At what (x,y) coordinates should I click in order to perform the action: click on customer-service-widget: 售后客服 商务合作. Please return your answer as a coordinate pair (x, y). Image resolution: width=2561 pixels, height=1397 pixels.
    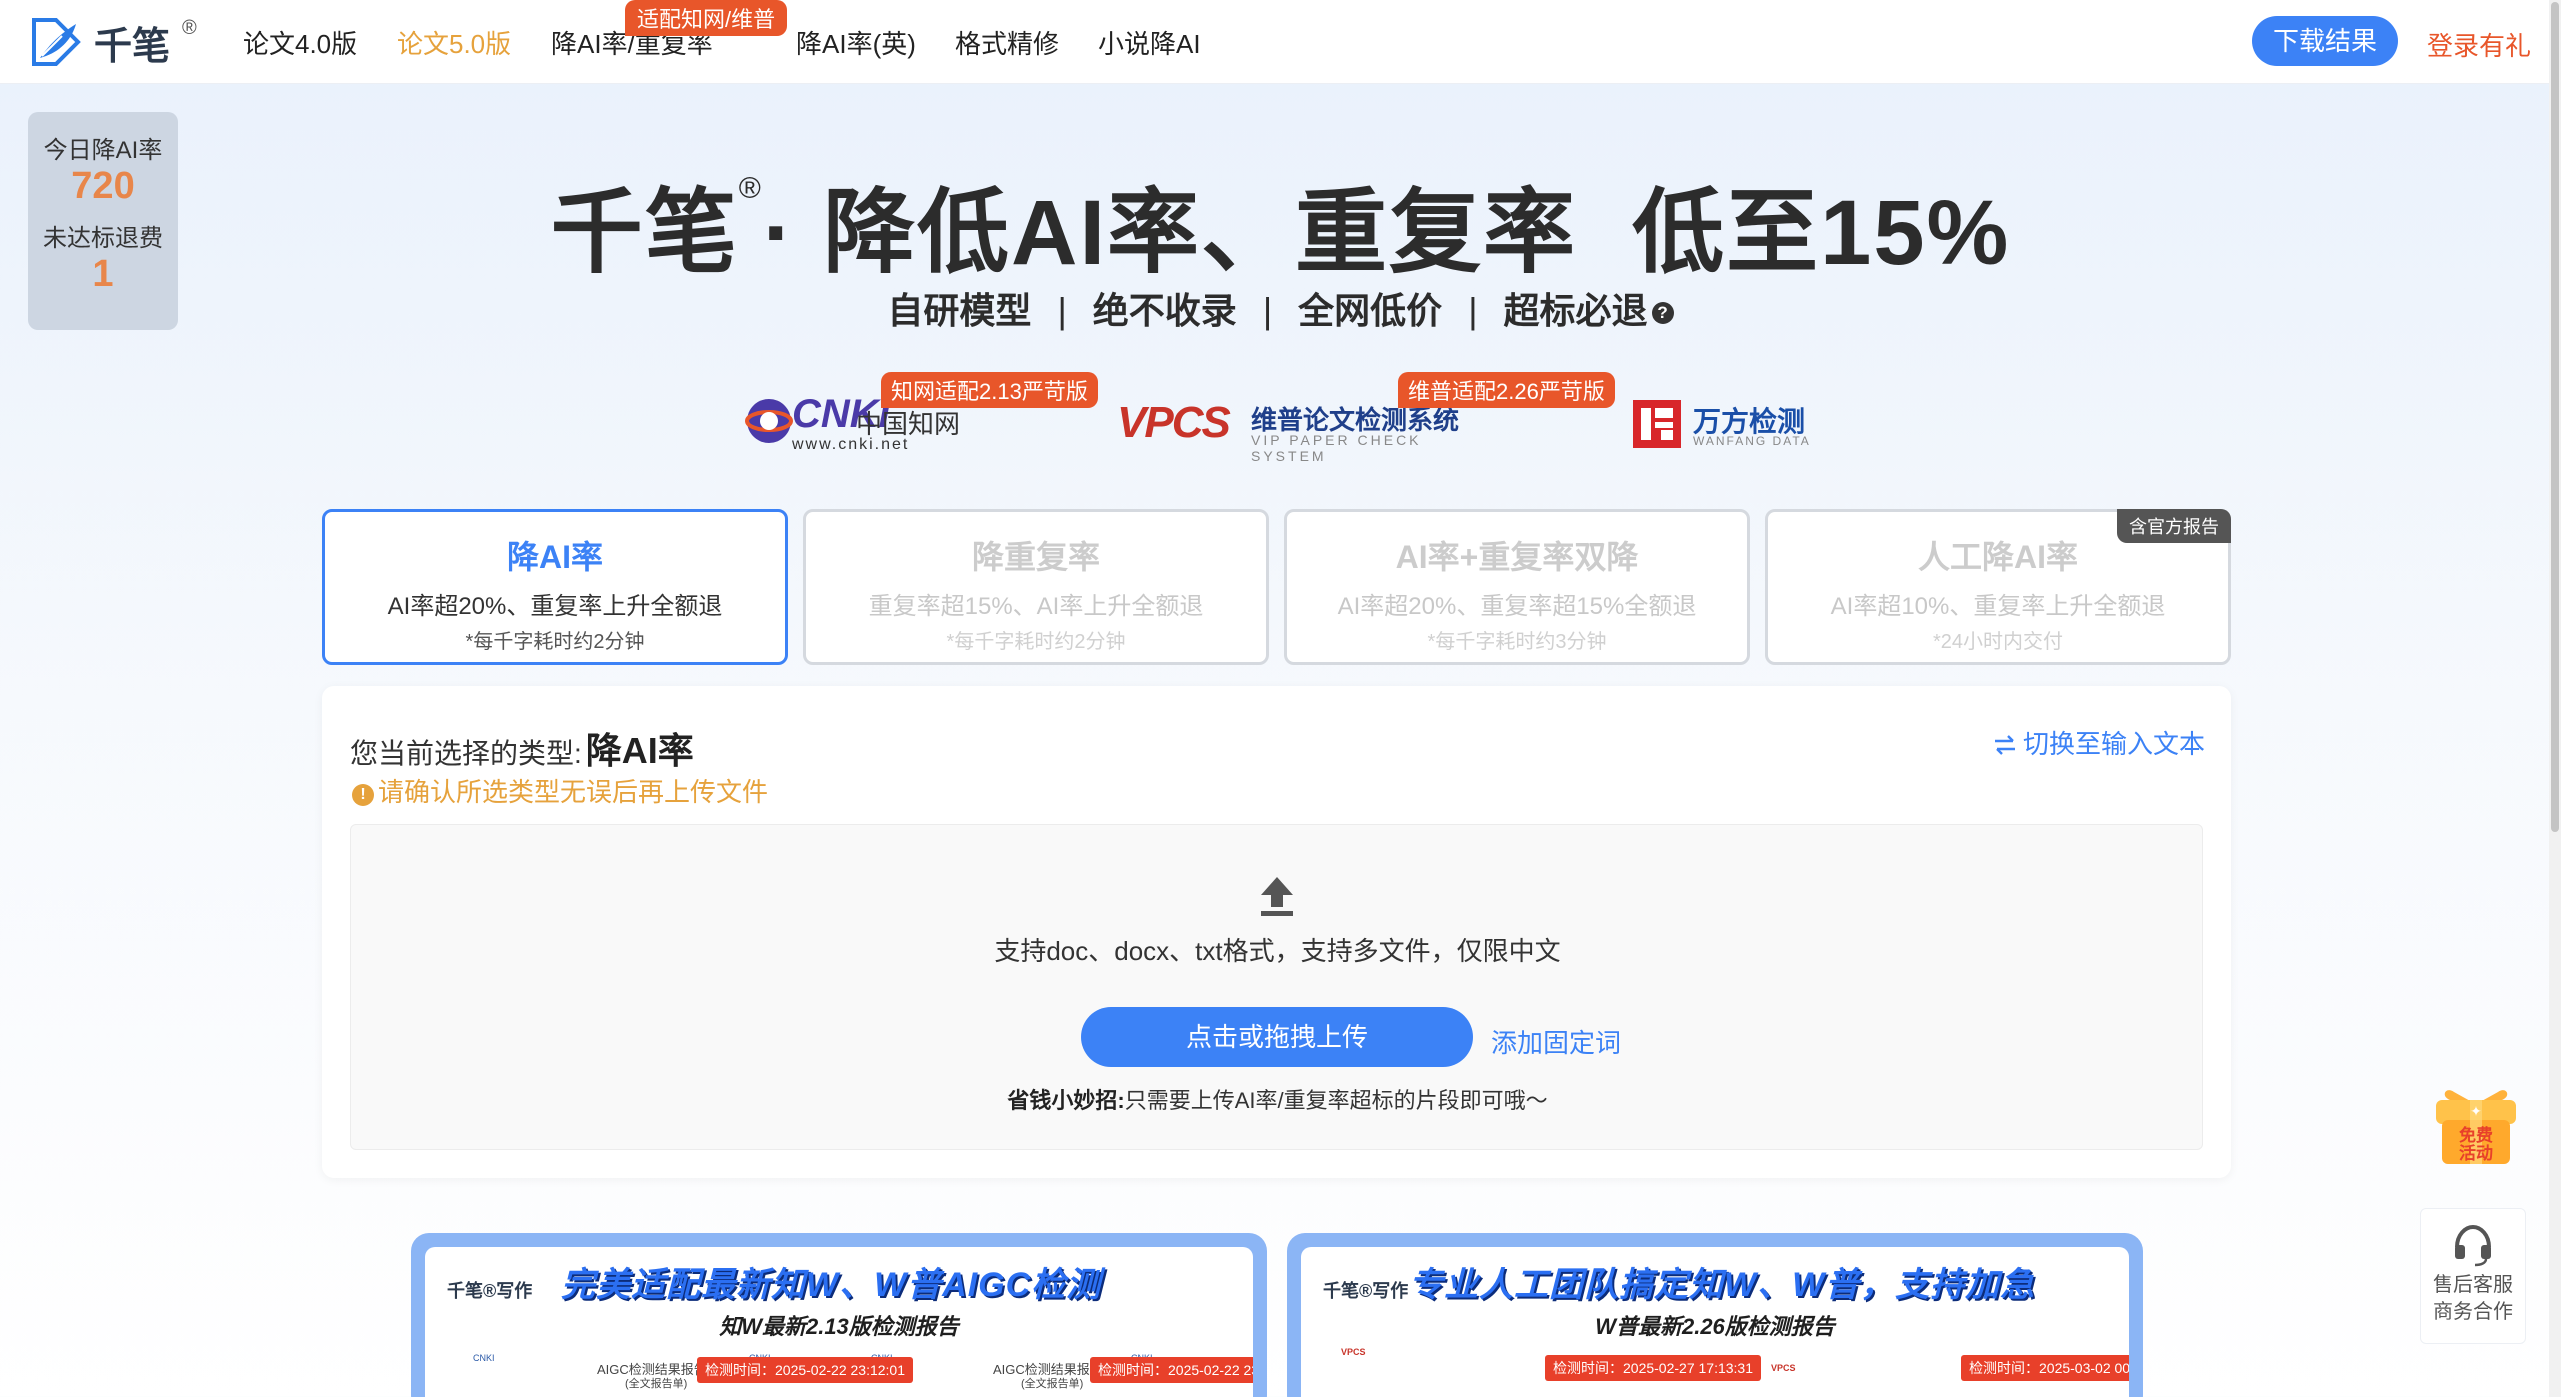
    Looking at the image, I should click on (2473, 1276).